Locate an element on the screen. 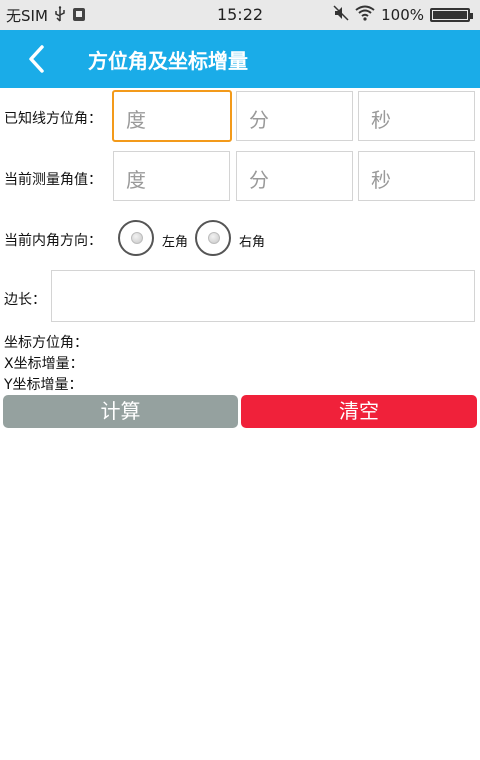 Image resolution: width=480 pixels, height=760 pixels. page-title: 方位角及坐标增量 is located at coordinates (168, 61).